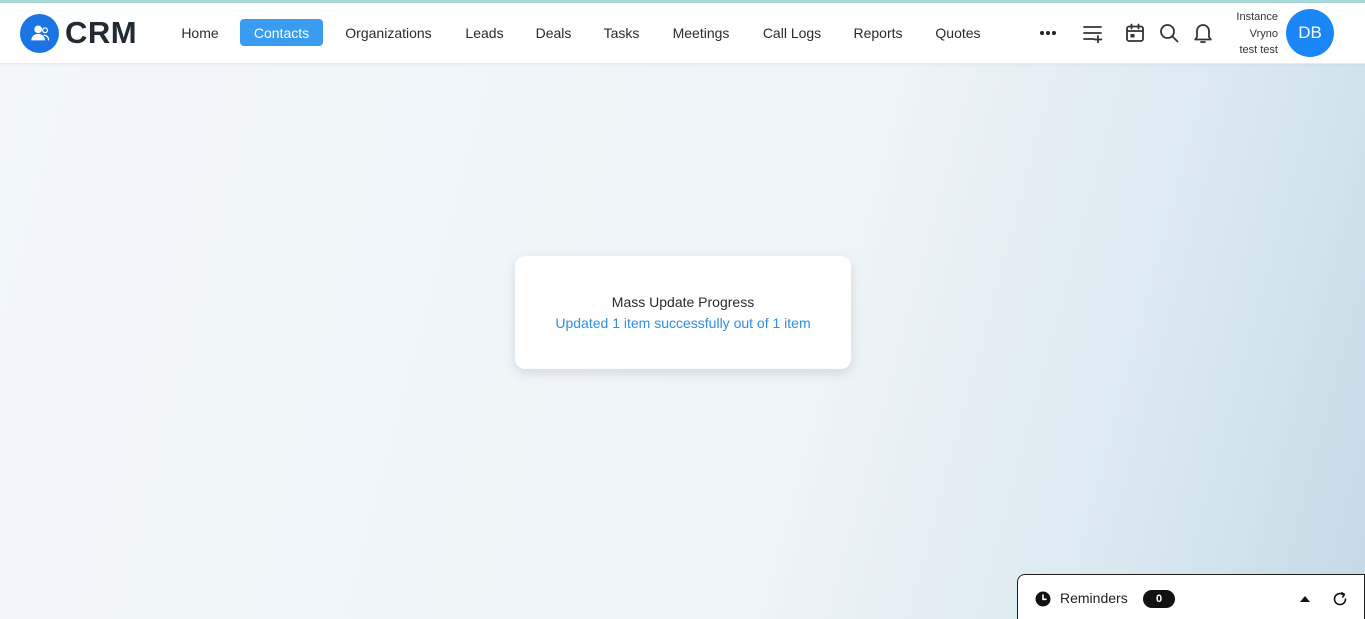 This screenshot has height=619, width=1365. I want to click on user-name: test test, so click(1258, 50).